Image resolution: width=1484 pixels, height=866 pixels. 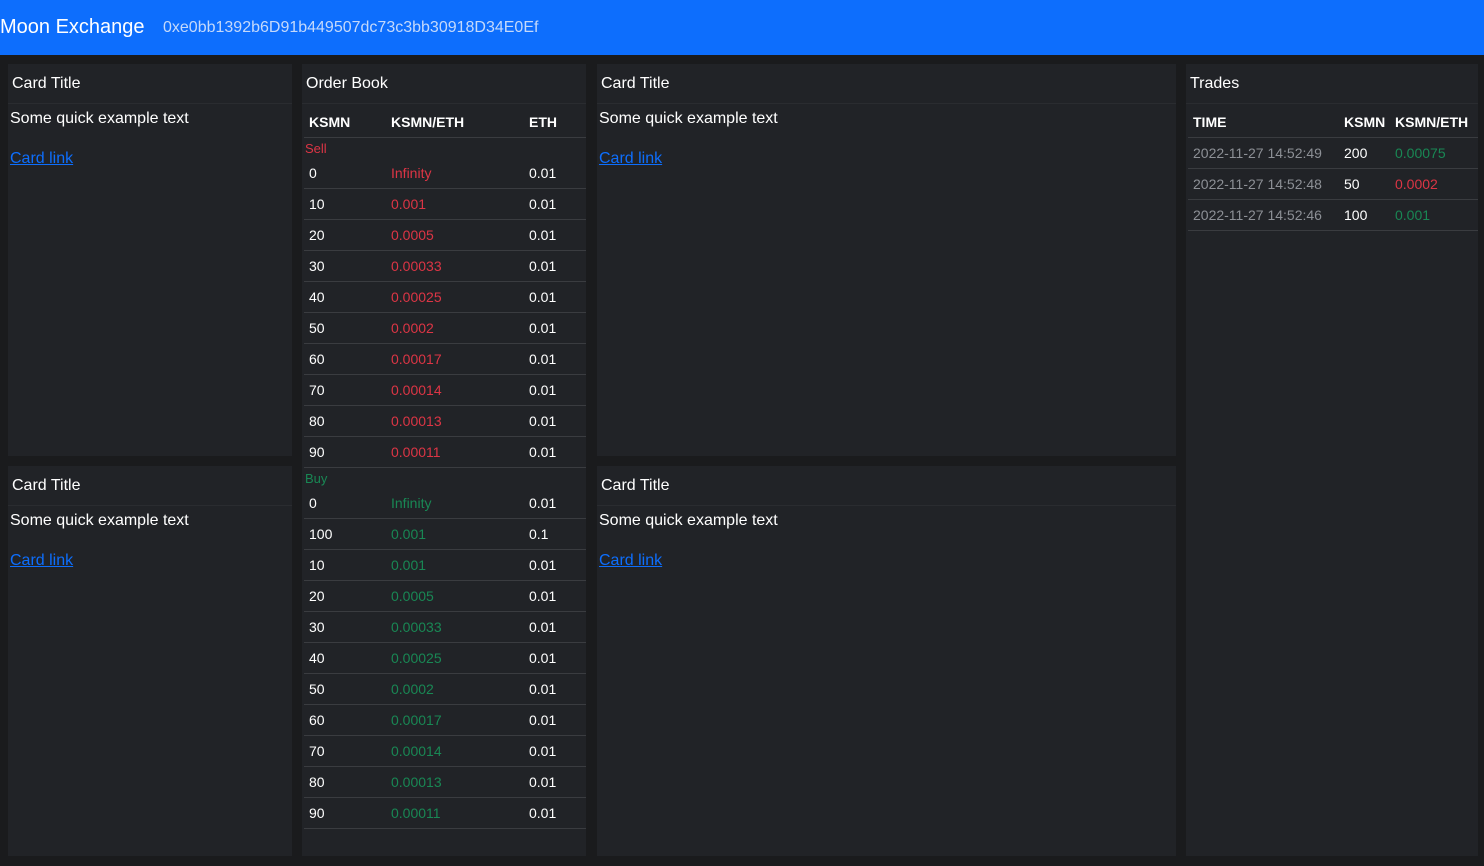 I want to click on order-book-section-label: Buy, so click(x=316, y=478).